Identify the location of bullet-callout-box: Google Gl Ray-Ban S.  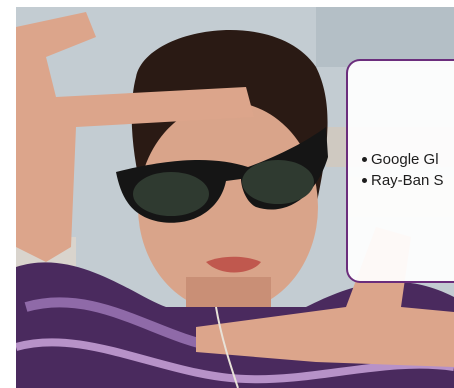
(400, 171).